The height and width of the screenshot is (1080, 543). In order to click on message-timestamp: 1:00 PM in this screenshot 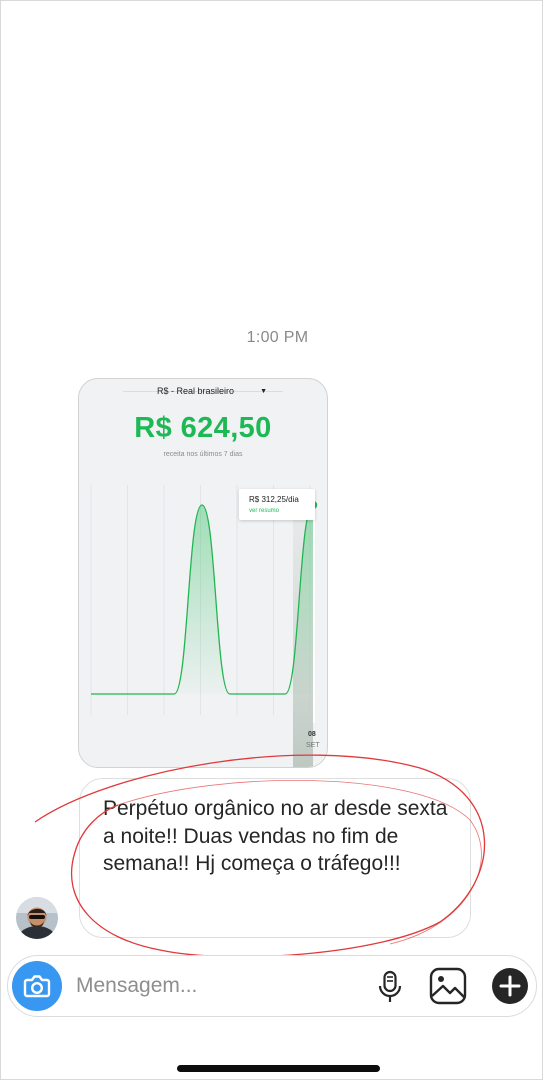, I will do `click(277, 337)`.